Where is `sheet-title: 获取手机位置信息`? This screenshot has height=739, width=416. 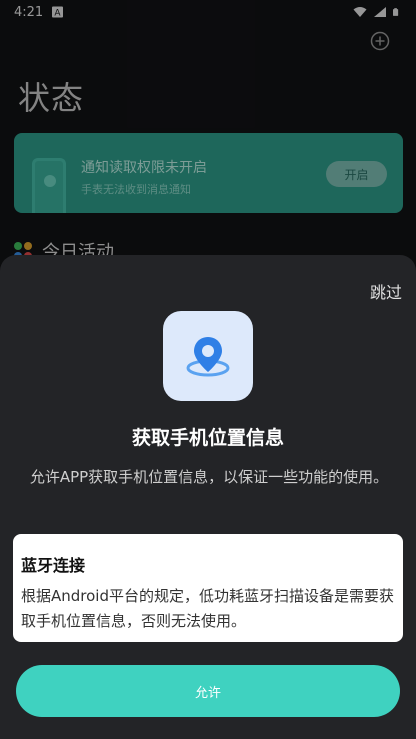
sheet-title: 获取手机位置信息 is located at coordinates (207, 438).